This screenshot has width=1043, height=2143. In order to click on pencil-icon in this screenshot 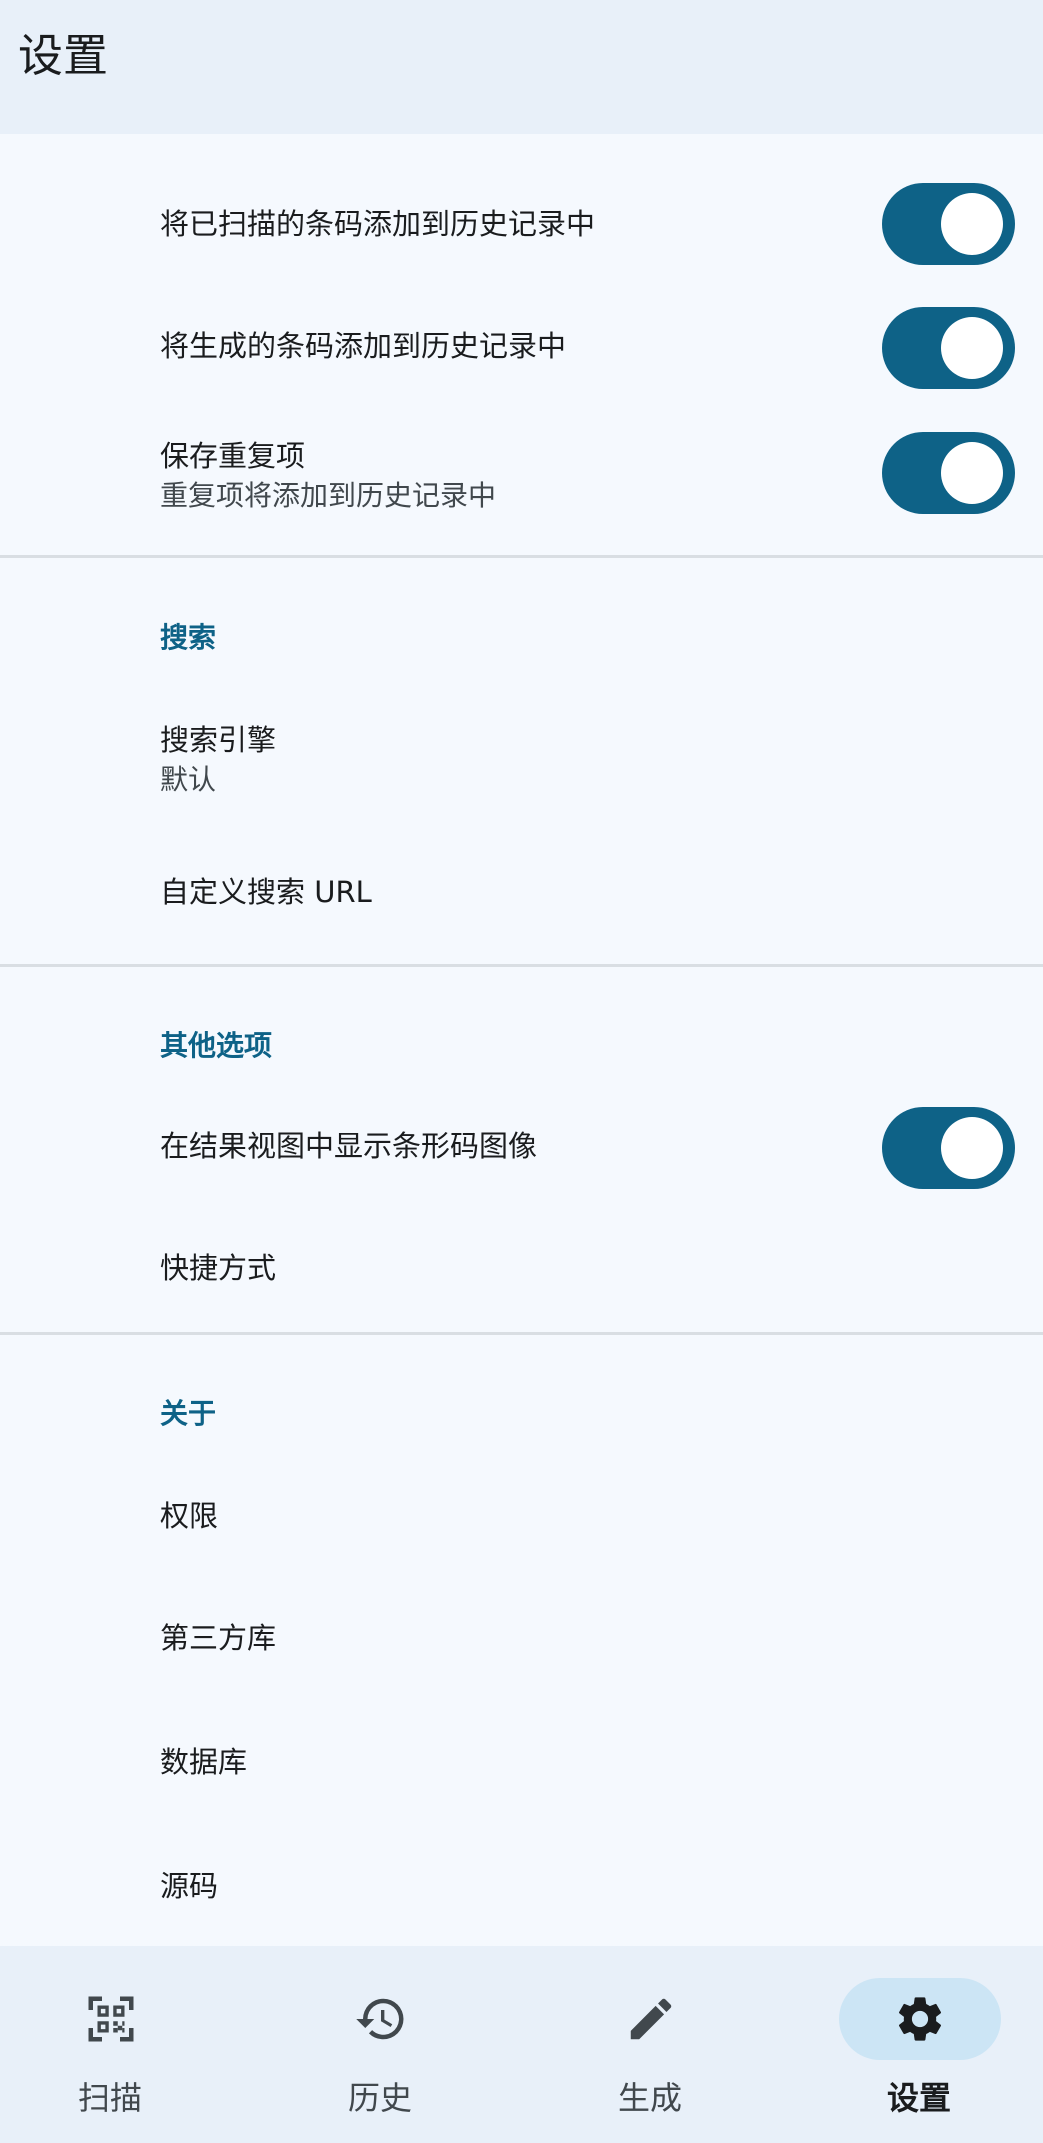, I will do `click(651, 2019)`.